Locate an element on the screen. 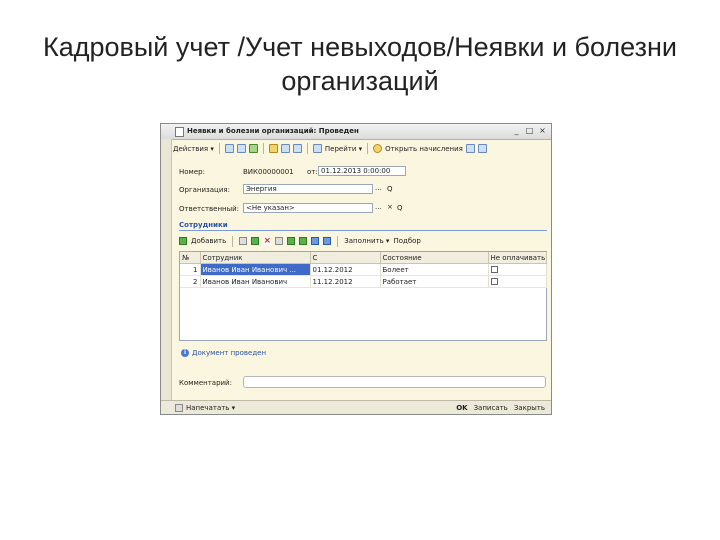 Image resolution: width=720 pixels, height=540 pixels. row-number: 2 is located at coordinates (190, 281).